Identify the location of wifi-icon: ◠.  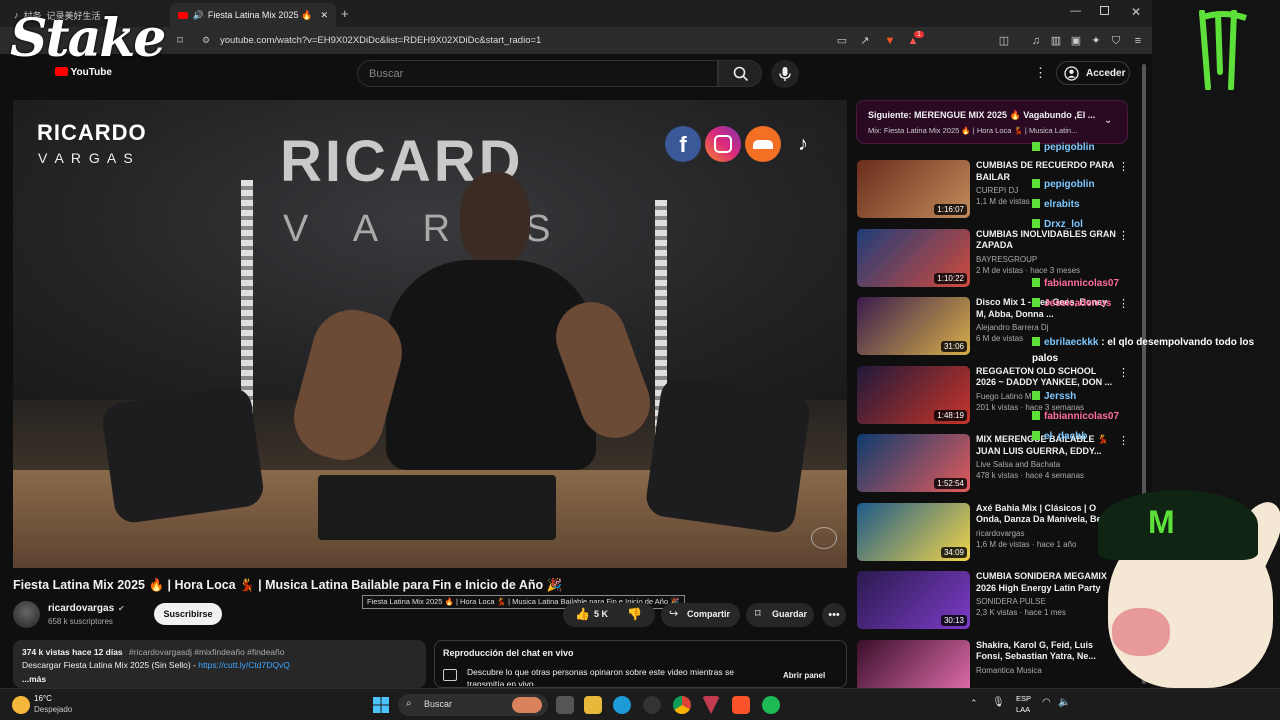
(1046, 702).